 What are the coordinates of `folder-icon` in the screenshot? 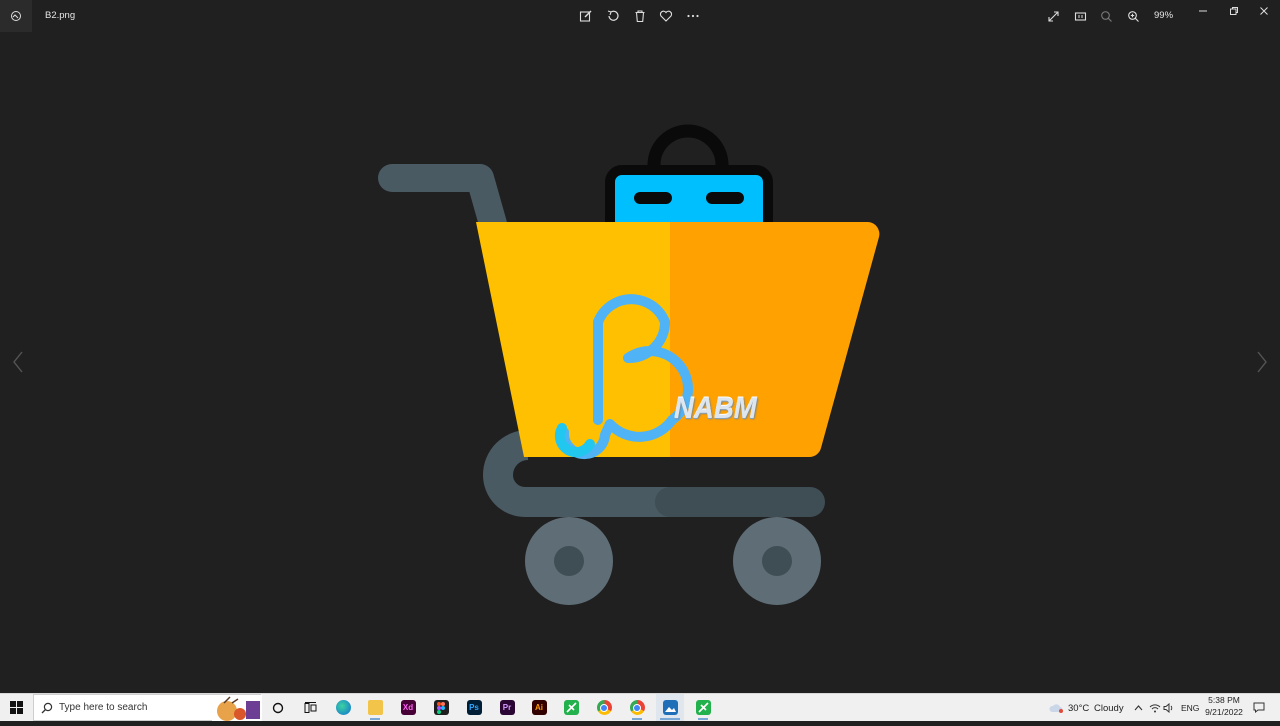 It's located at (375, 707).